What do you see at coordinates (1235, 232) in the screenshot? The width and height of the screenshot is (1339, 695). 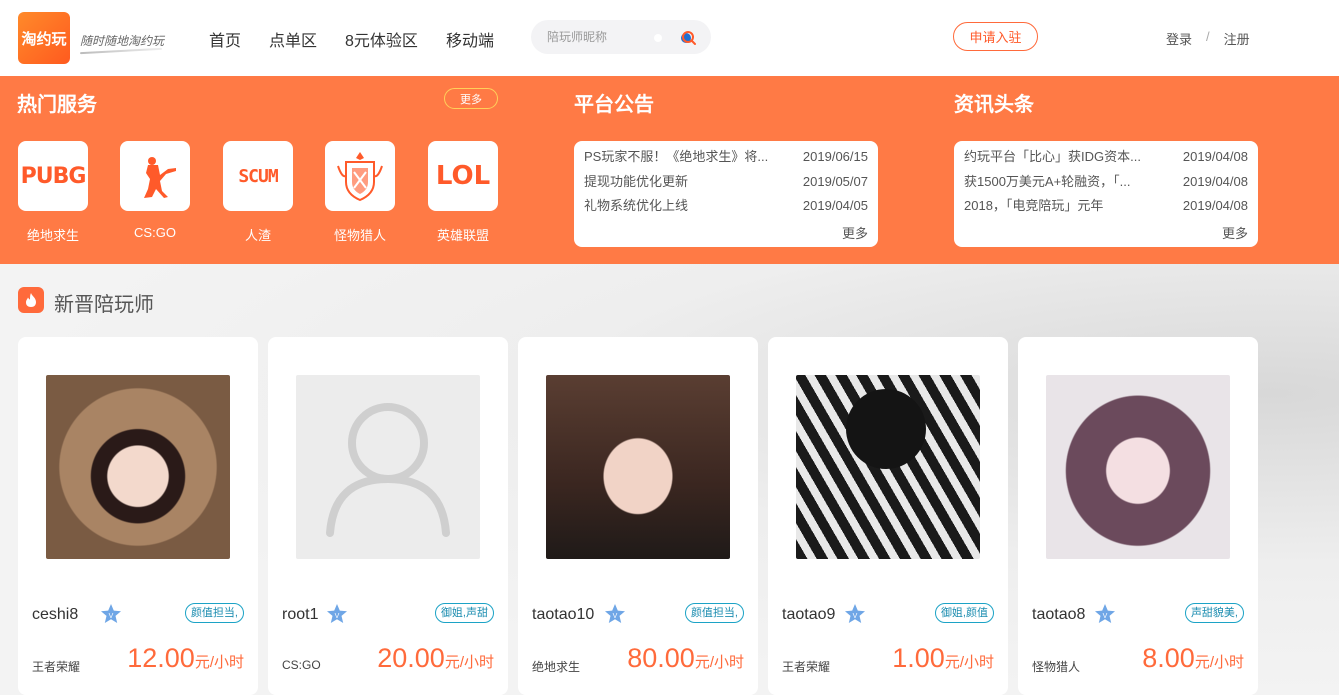 I see `news-more-link: 更多` at bounding box center [1235, 232].